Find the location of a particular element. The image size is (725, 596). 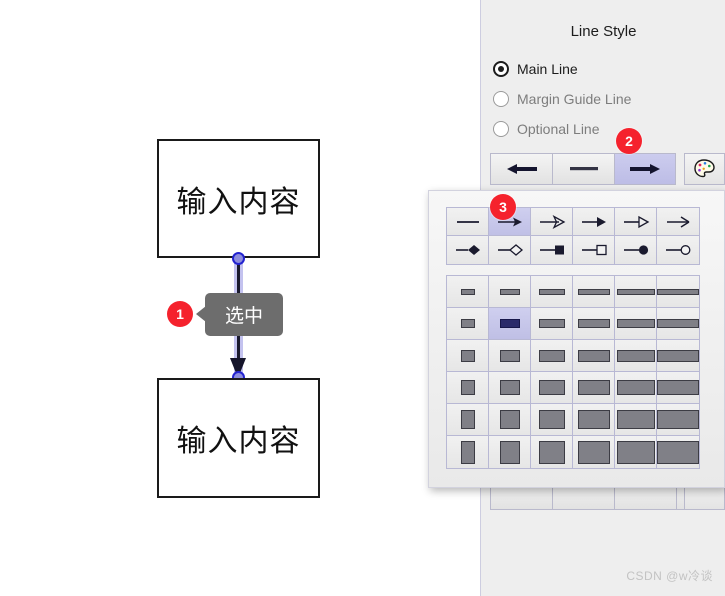

connector-handle-start is located at coordinates (238, 258).